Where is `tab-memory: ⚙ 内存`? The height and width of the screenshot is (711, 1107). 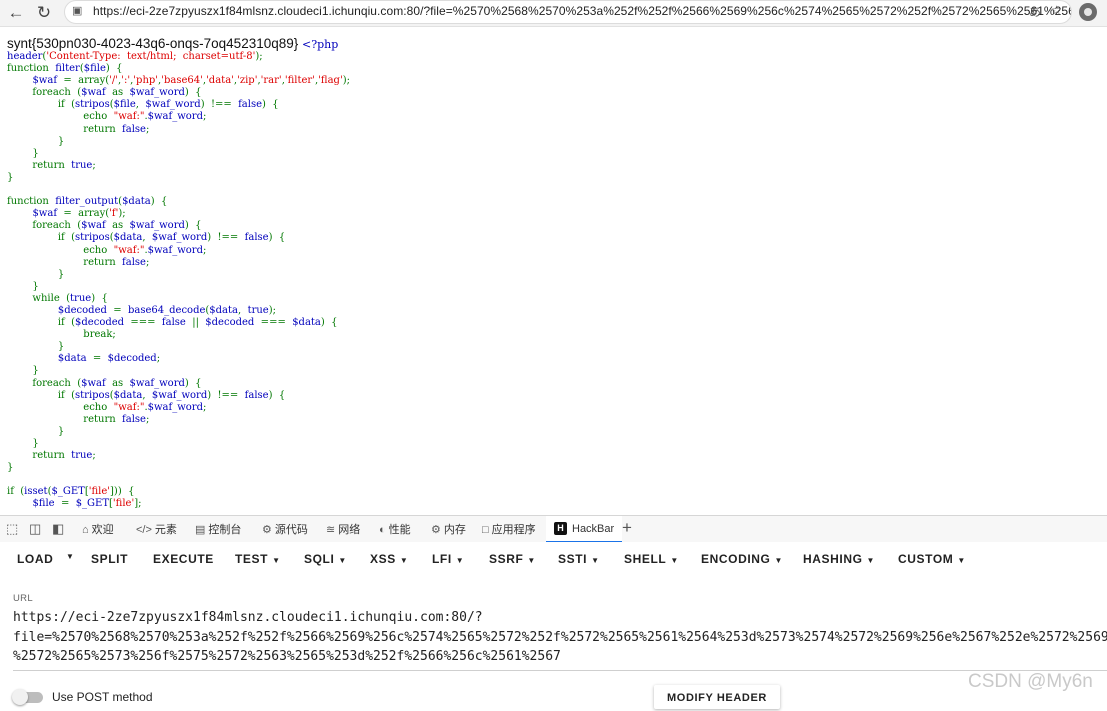
tab-memory: ⚙ 内存 is located at coordinates (448, 529).